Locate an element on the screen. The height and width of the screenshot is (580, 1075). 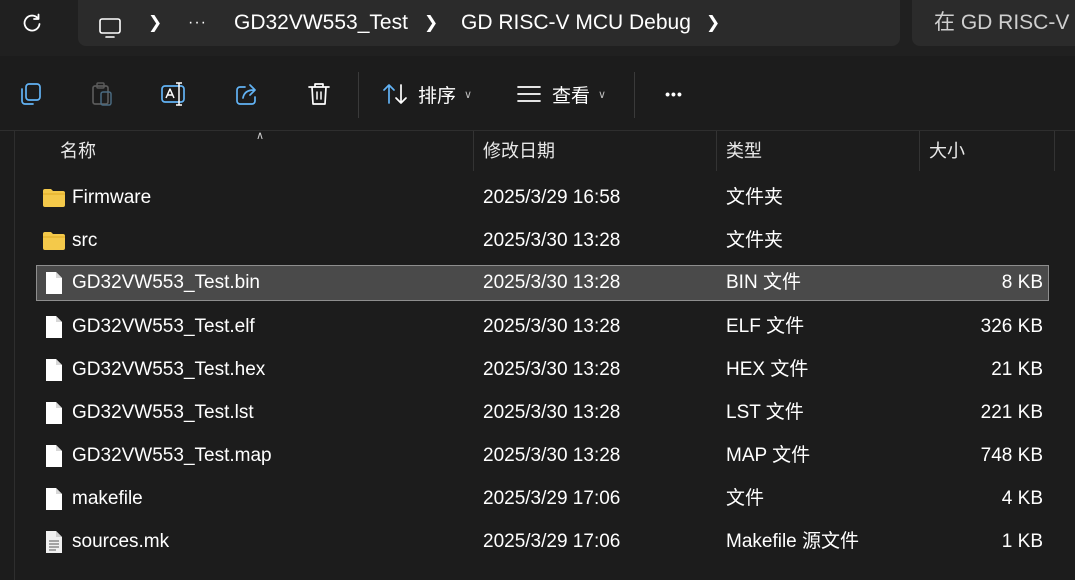
breadcrumb-ellipsis: ··· is located at coordinates (197, 23).